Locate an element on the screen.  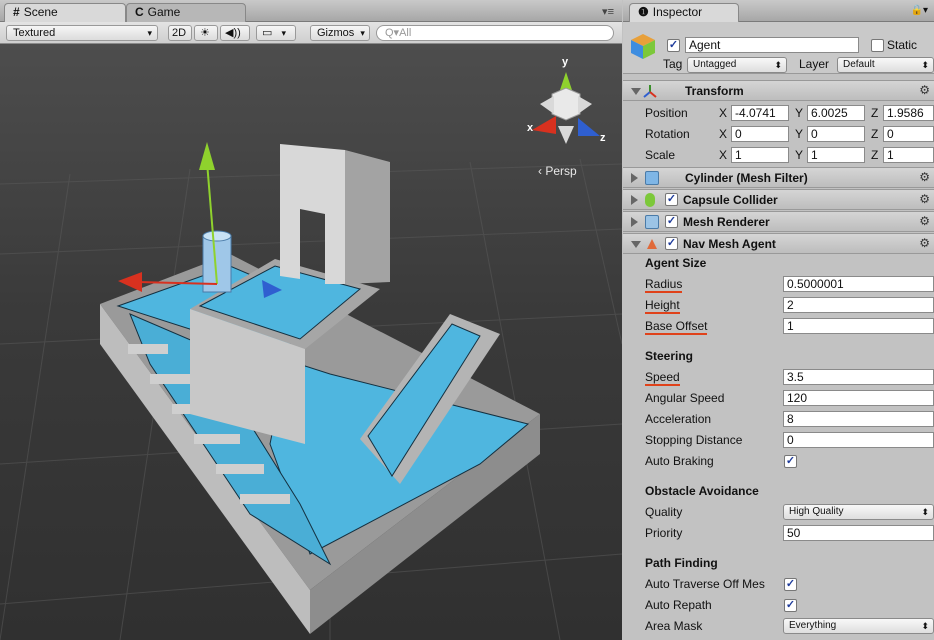
scale-z-field: 1 is located at coordinates (908, 155).